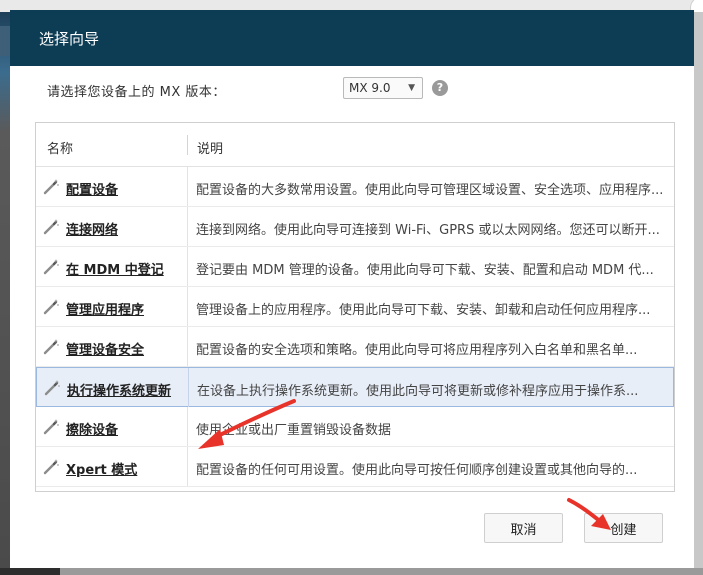  What do you see at coordinates (125, 348) in the screenshot?
I see `wizard-name-link: 管理设备安全` at bounding box center [125, 348].